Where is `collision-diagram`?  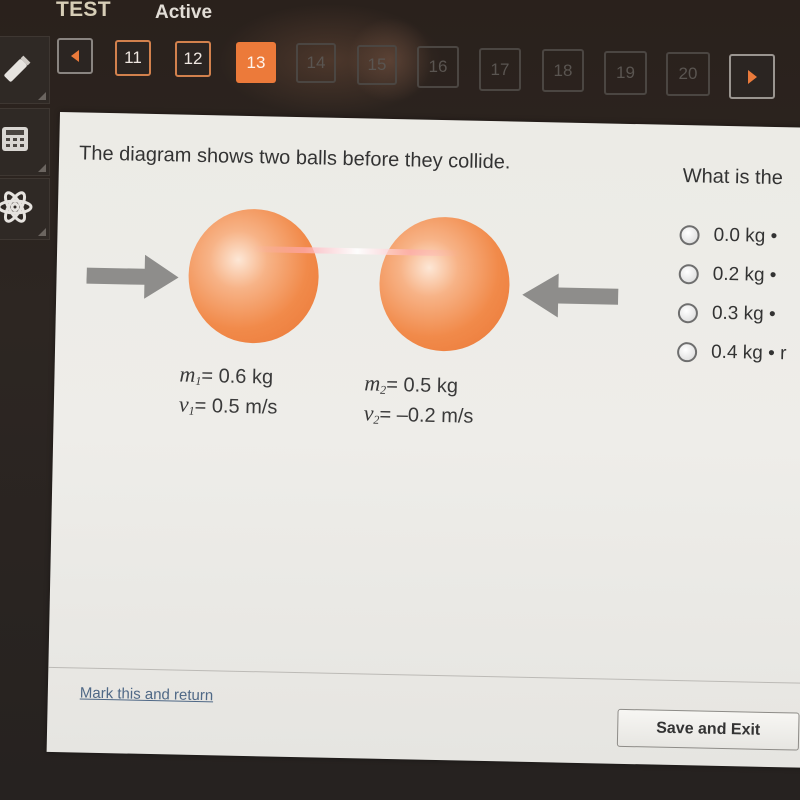
collision-diagram is located at coordinates (356, 283).